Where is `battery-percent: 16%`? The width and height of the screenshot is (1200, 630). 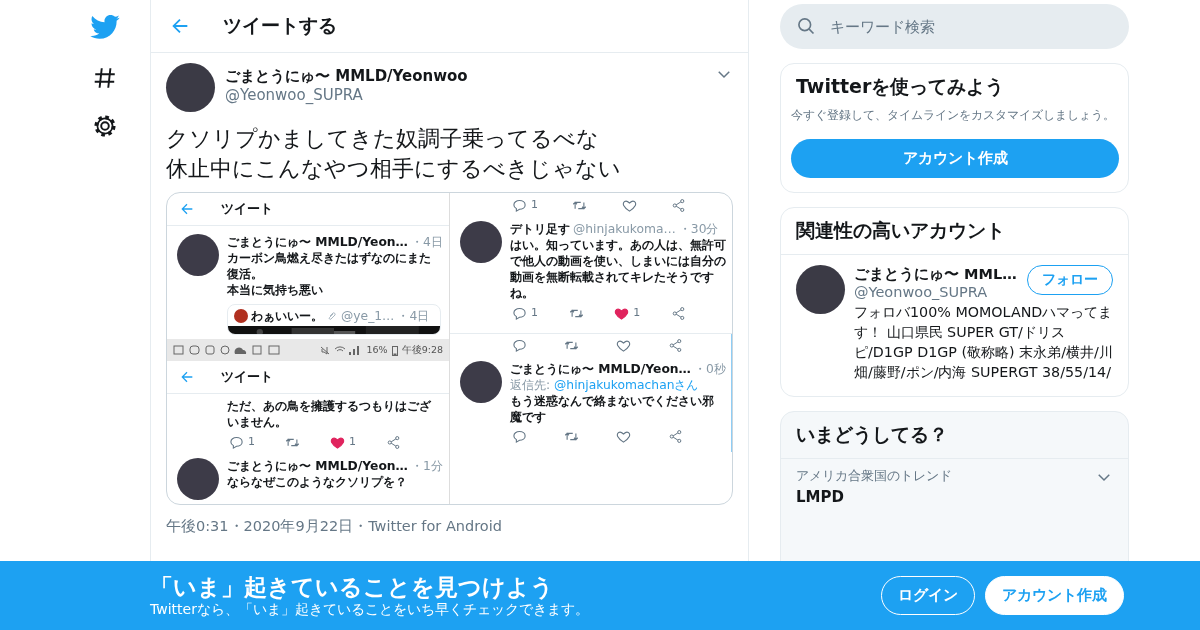
battery-percent: 16% is located at coordinates (377, 350).